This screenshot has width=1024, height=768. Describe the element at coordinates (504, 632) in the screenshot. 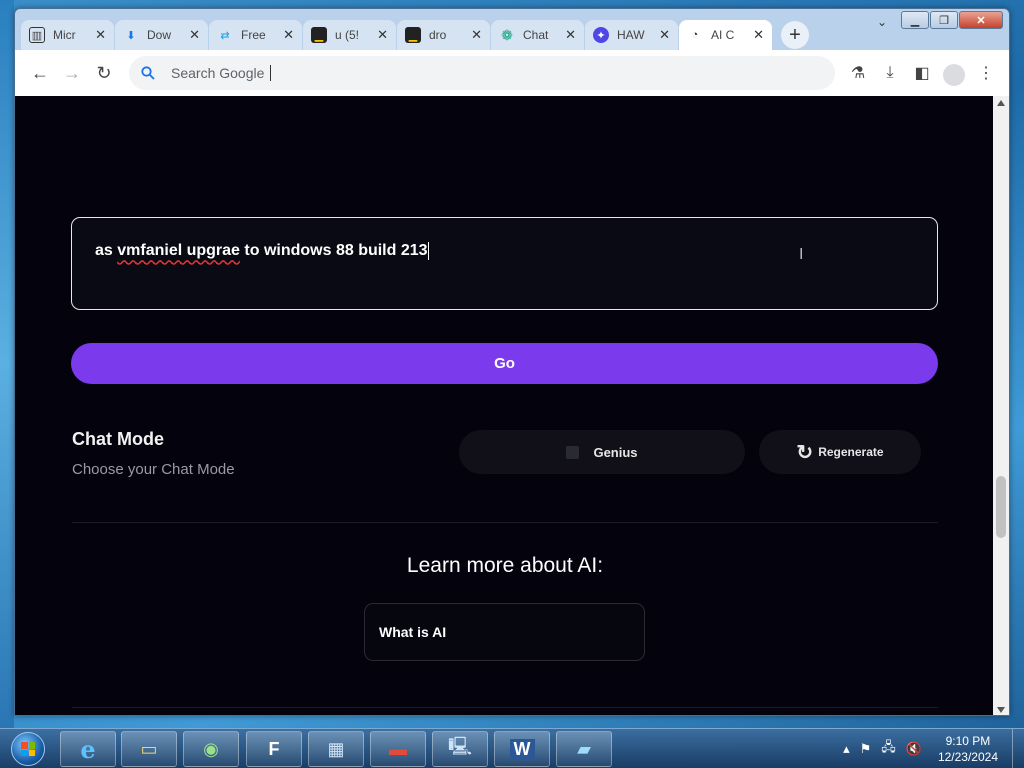

I see `what-is-ai-card: What is AI` at that location.